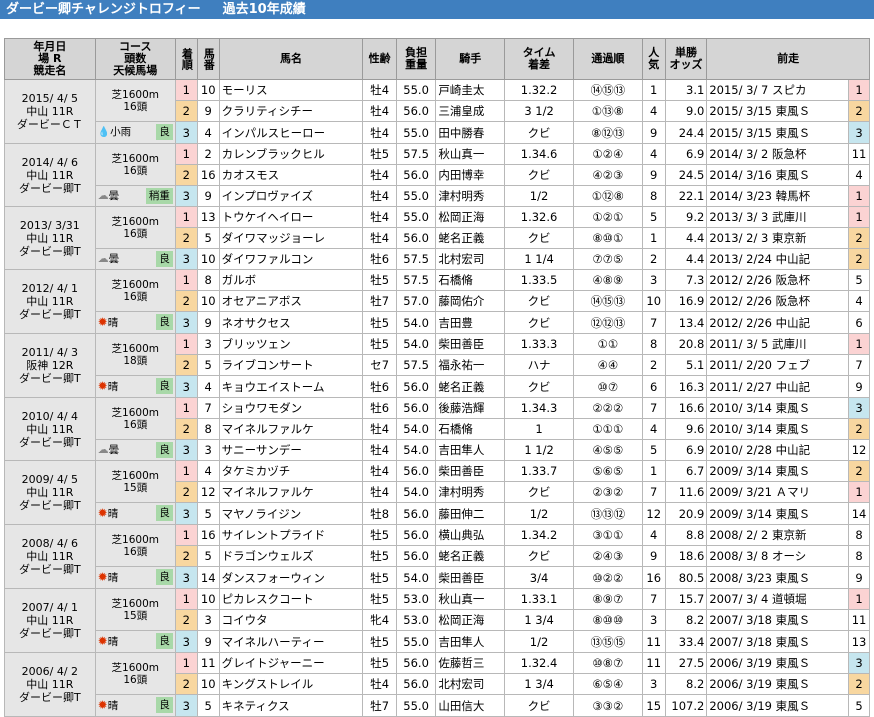  What do you see at coordinates (470, 132) in the screenshot?
I see `jockey-link: 田中勝春` at bounding box center [470, 132].